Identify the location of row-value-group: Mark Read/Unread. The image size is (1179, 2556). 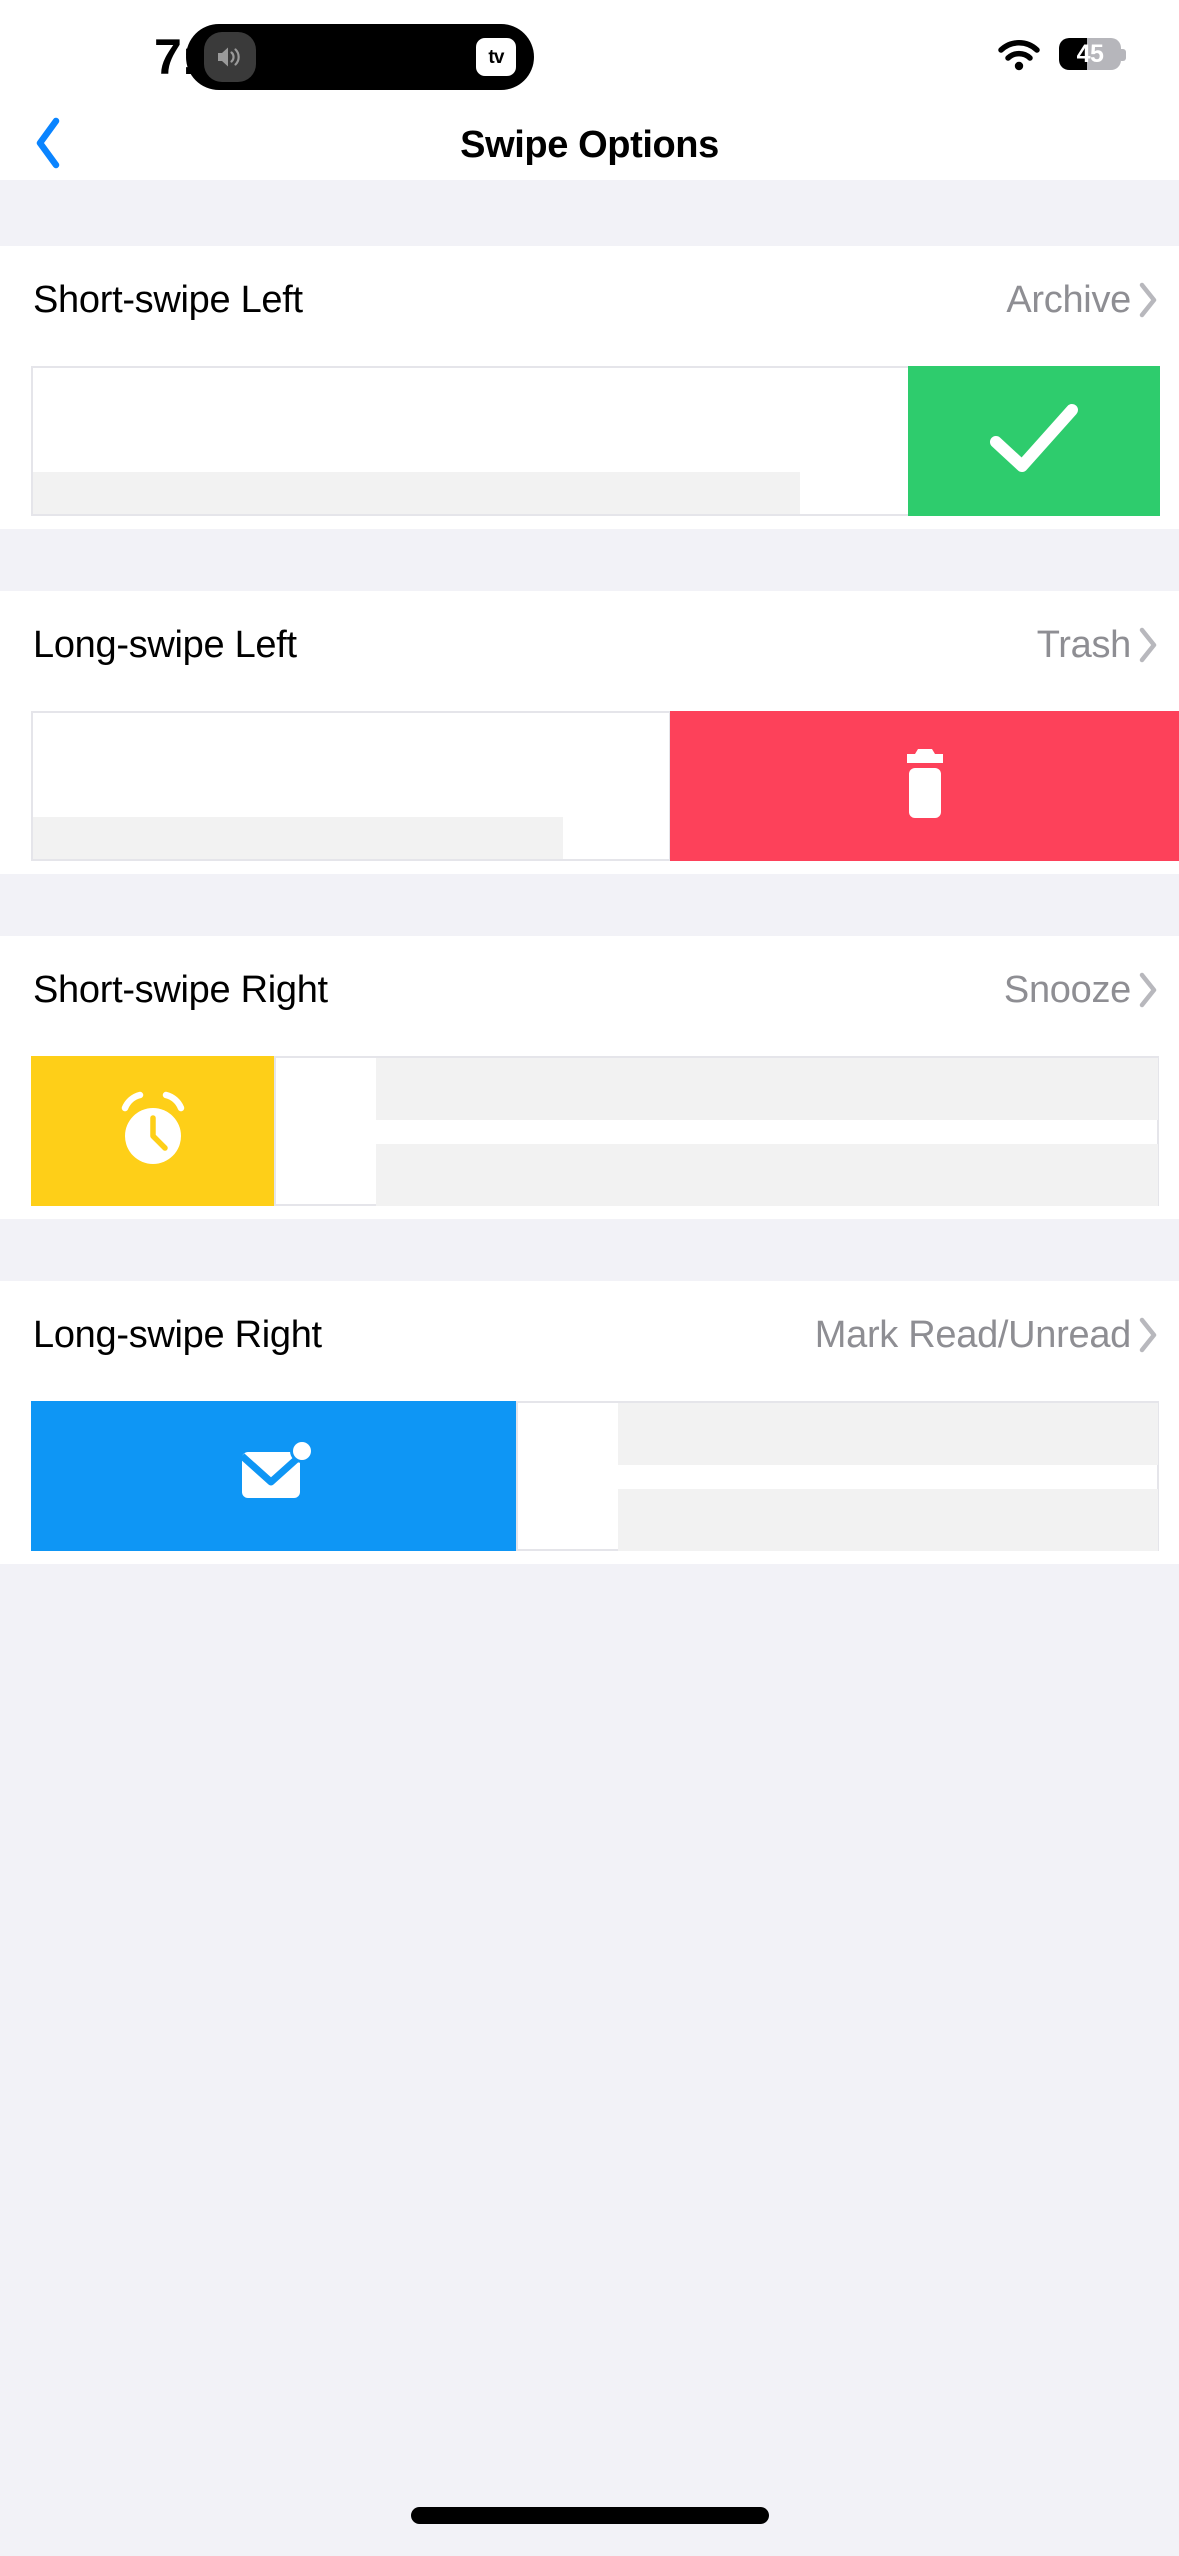
(988, 1335).